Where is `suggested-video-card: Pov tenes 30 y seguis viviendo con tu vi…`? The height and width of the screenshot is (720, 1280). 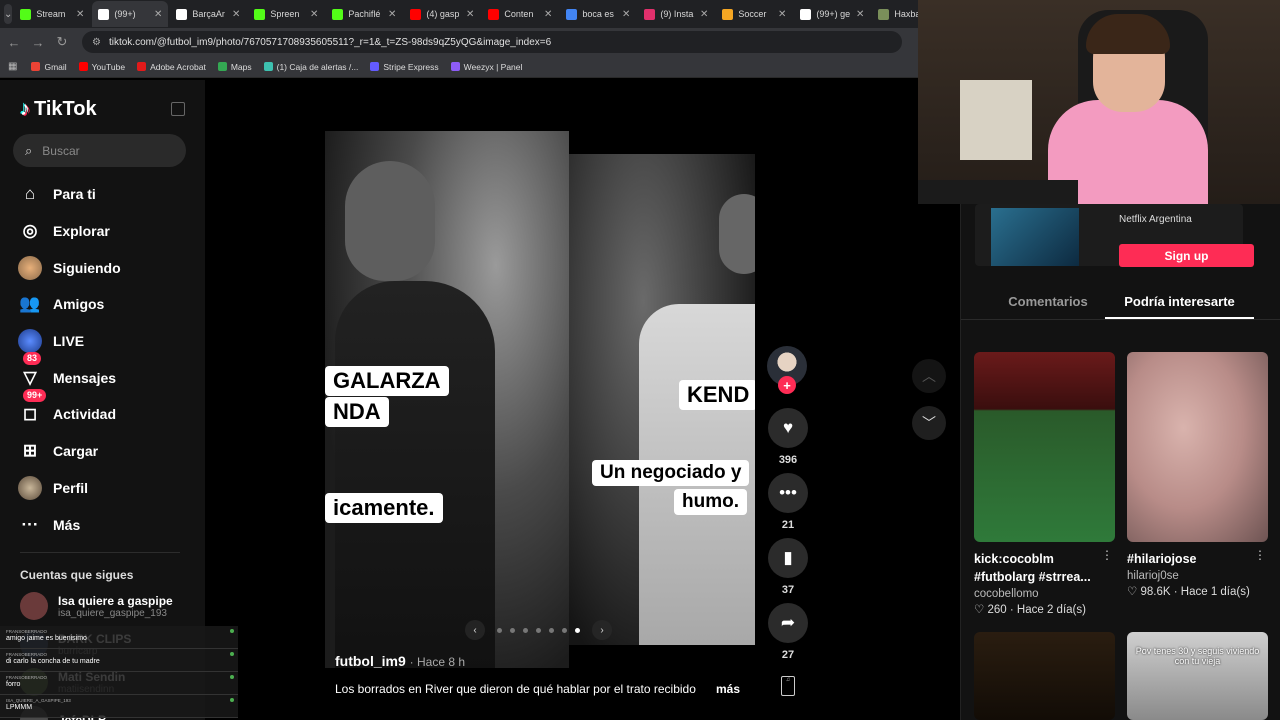 suggested-video-card: Pov tenes 30 y seguis viviendo con tu vi… is located at coordinates (1197, 676).